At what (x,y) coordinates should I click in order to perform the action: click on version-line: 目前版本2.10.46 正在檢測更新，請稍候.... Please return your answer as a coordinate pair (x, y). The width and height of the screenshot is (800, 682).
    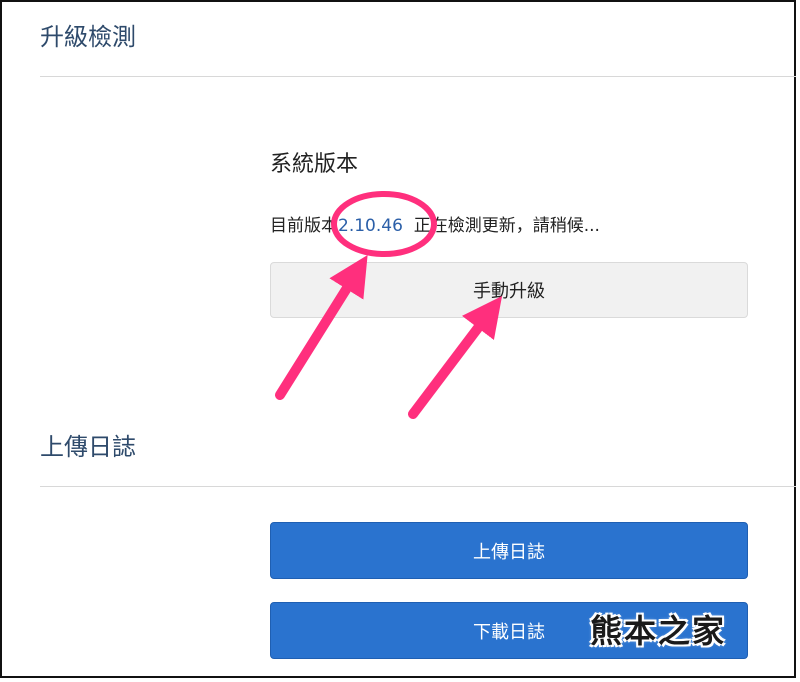
    Looking at the image, I should click on (435, 223).